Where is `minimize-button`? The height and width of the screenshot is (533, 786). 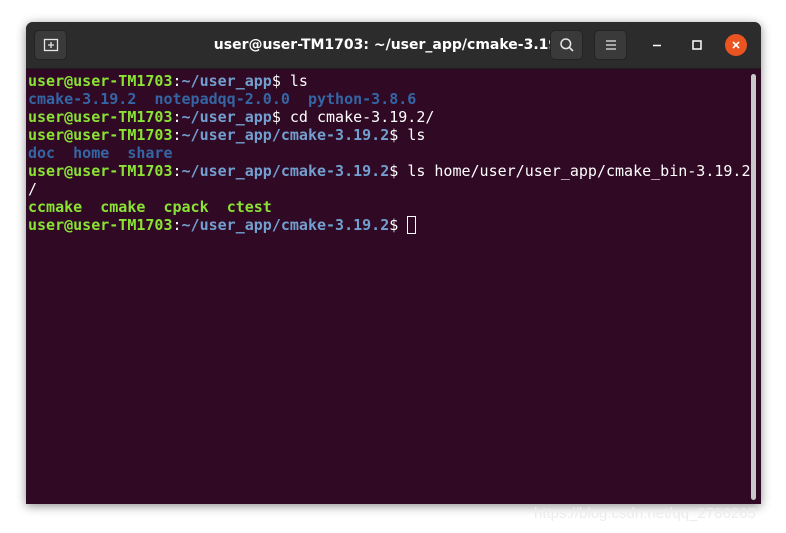 minimize-button is located at coordinates (657, 45).